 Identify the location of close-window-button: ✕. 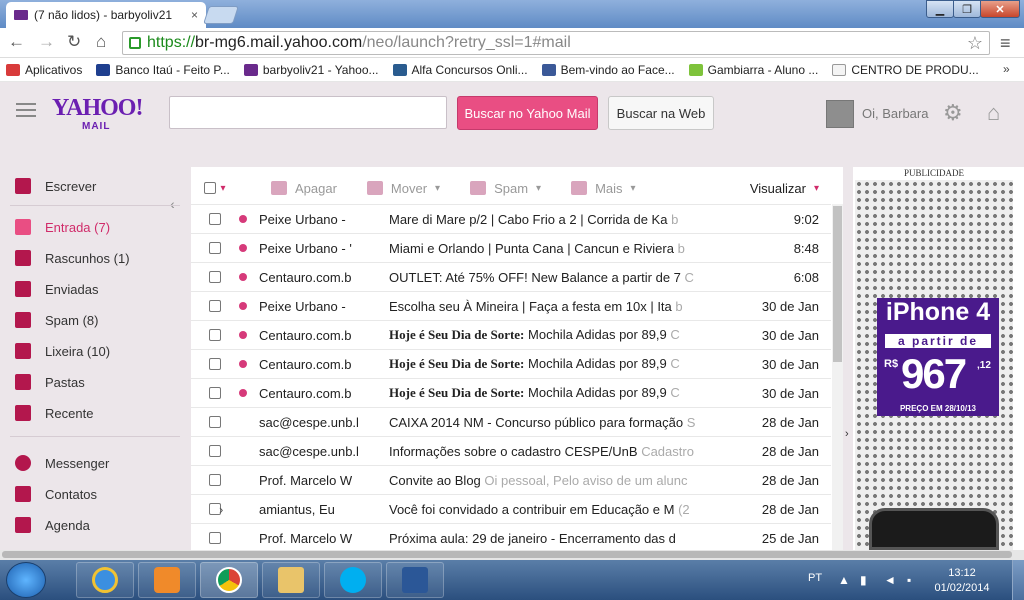
(1000, 9).